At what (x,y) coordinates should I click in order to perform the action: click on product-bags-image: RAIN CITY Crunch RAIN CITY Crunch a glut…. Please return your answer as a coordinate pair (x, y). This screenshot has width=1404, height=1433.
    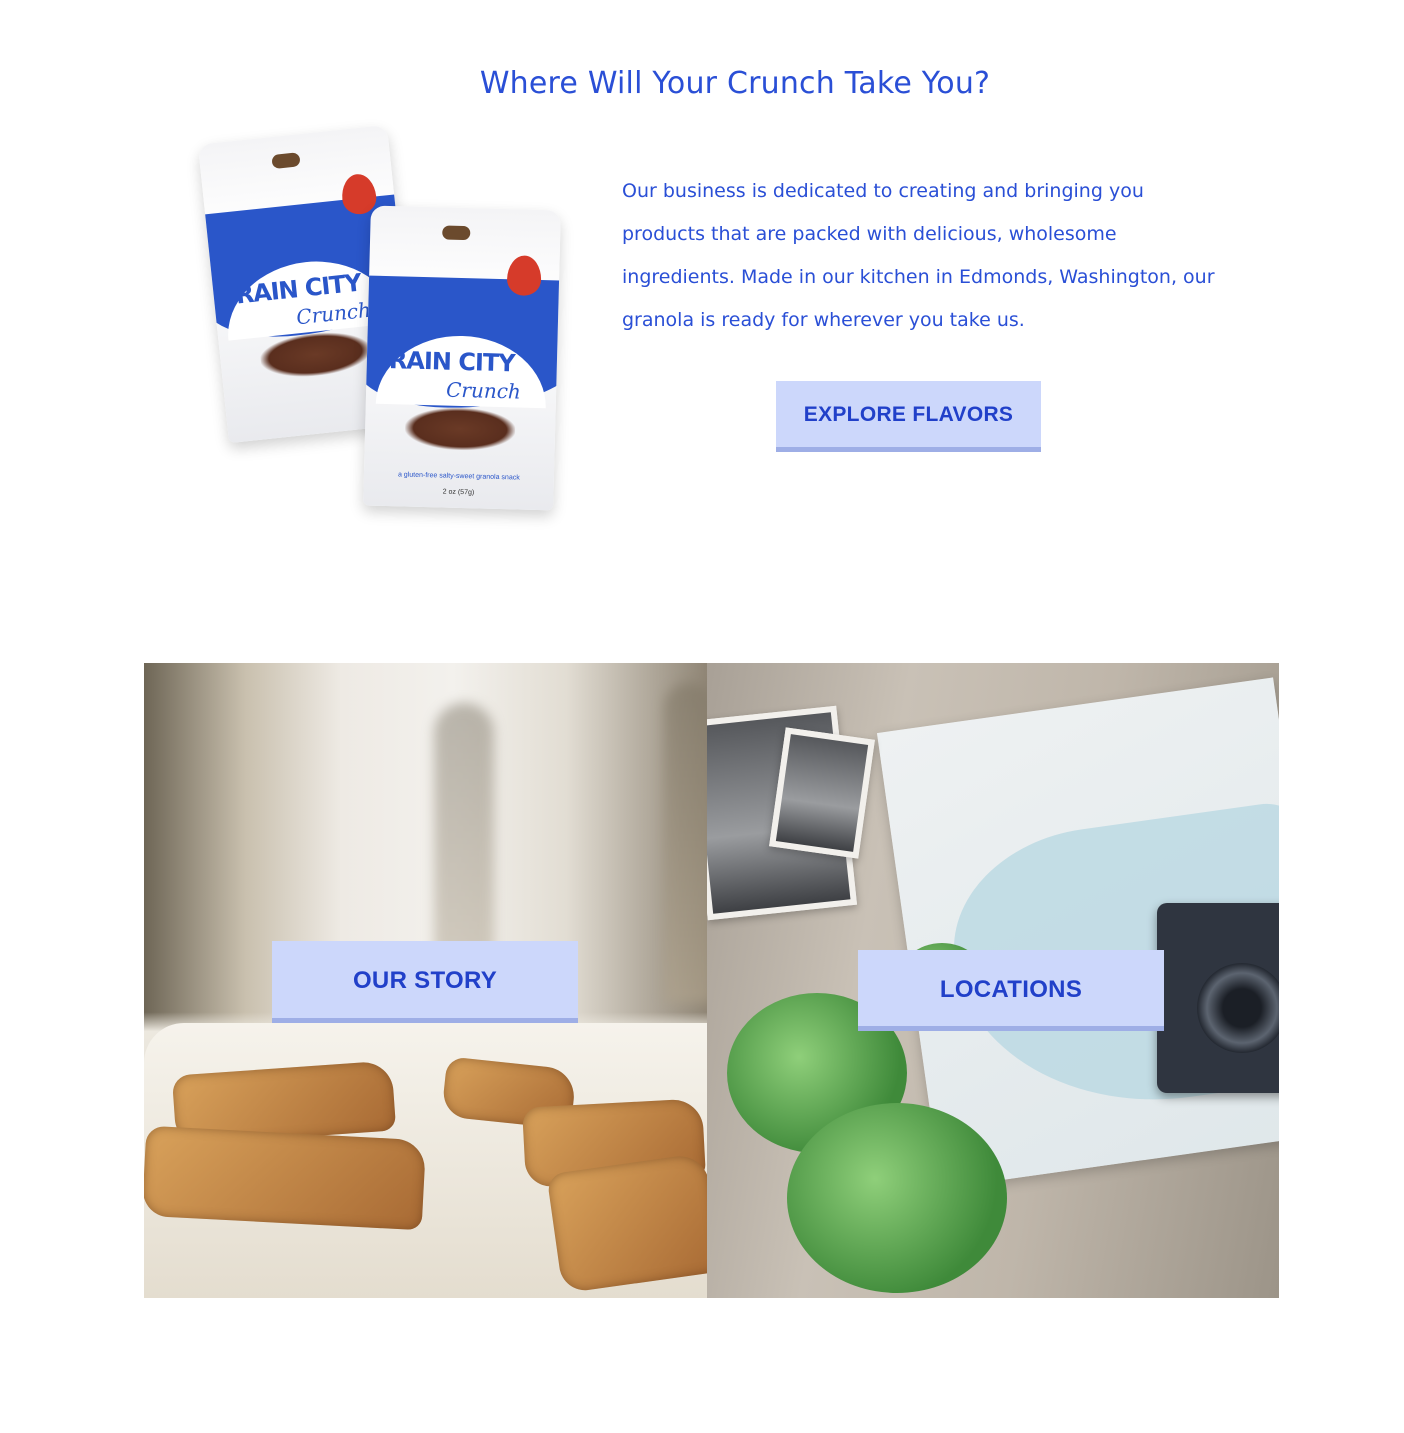
    Looking at the image, I should click on (383, 321).